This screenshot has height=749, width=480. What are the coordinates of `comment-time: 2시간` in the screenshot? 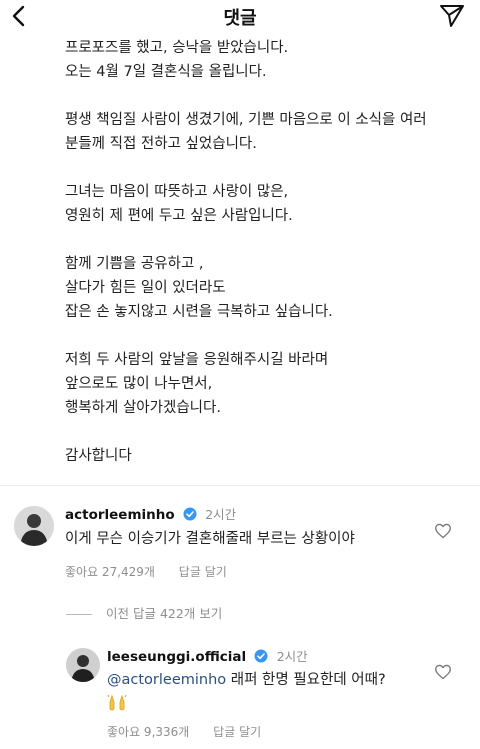 It's located at (221, 514).